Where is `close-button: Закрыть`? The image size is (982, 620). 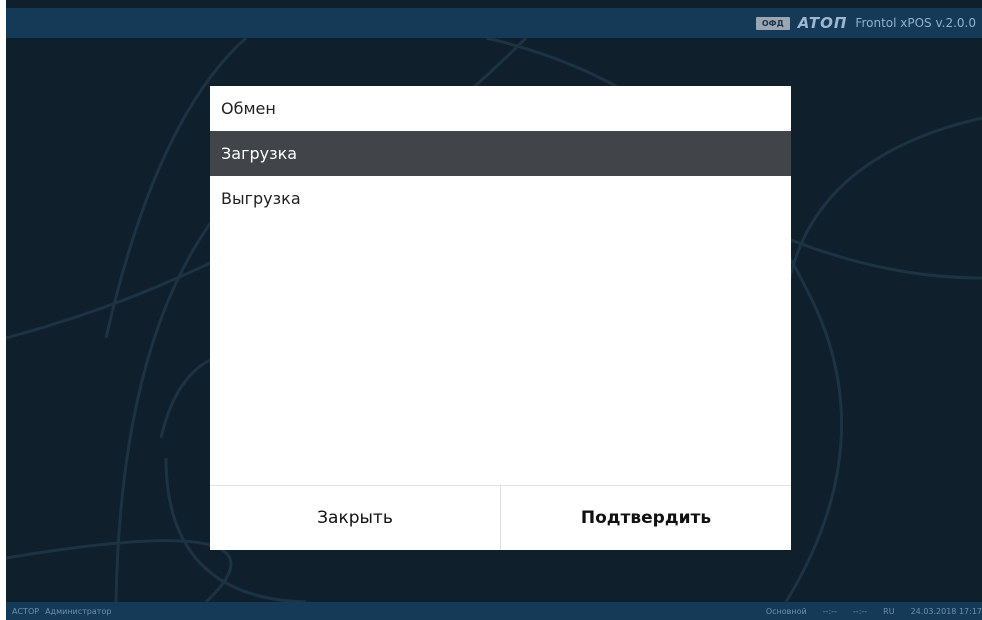 close-button: Закрыть is located at coordinates (355, 518).